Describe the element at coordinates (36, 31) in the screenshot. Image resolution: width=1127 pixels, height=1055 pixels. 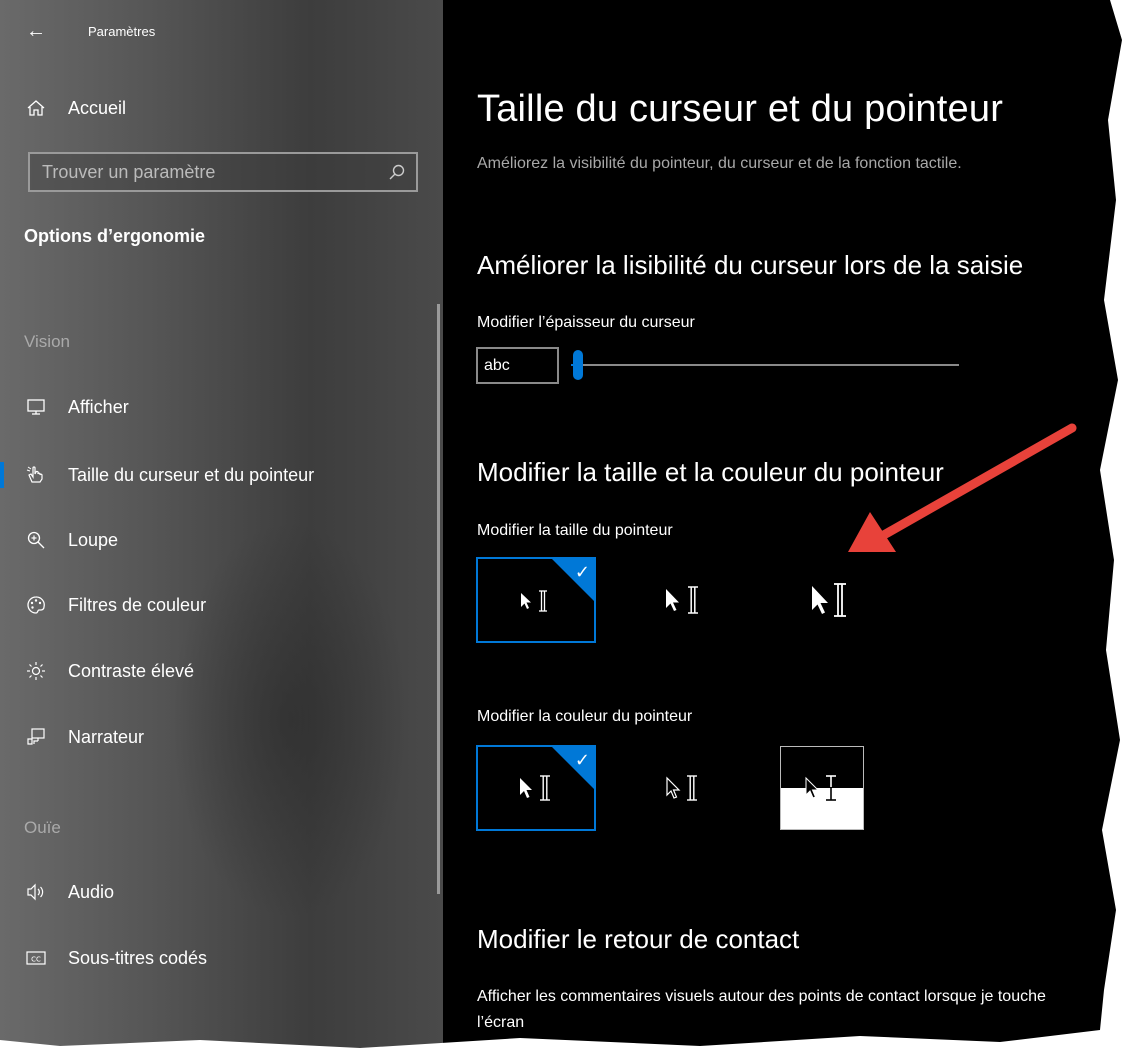
I see `back-arrow-icon: ←` at that location.